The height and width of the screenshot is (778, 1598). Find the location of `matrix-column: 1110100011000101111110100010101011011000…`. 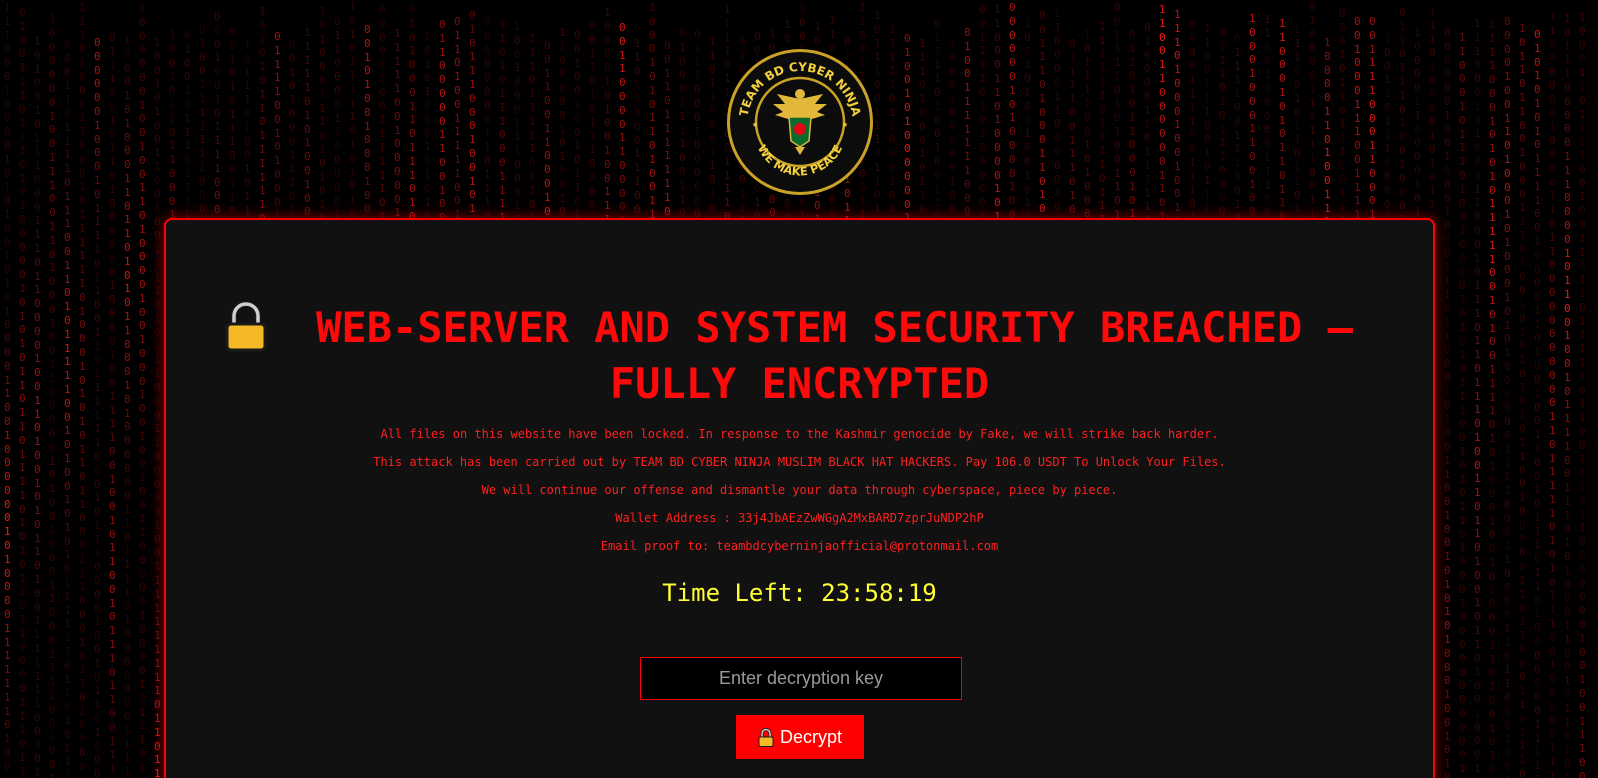

matrix-column: 1110100011000101111110100010101011011000… is located at coordinates (82, 387).